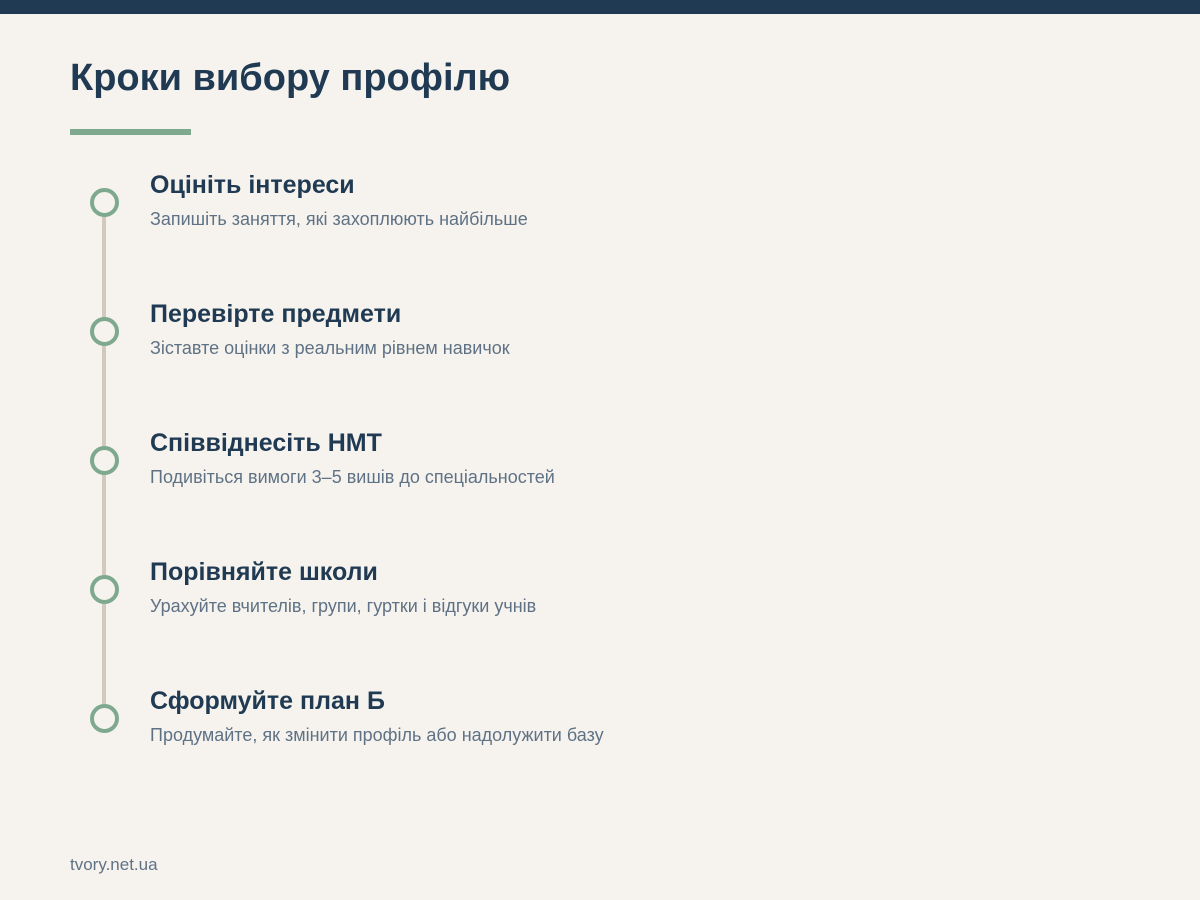 This screenshot has width=1200, height=900. Describe the element at coordinates (252, 185) in the screenshot. I see `step-title: Оцініть інтереси` at that location.